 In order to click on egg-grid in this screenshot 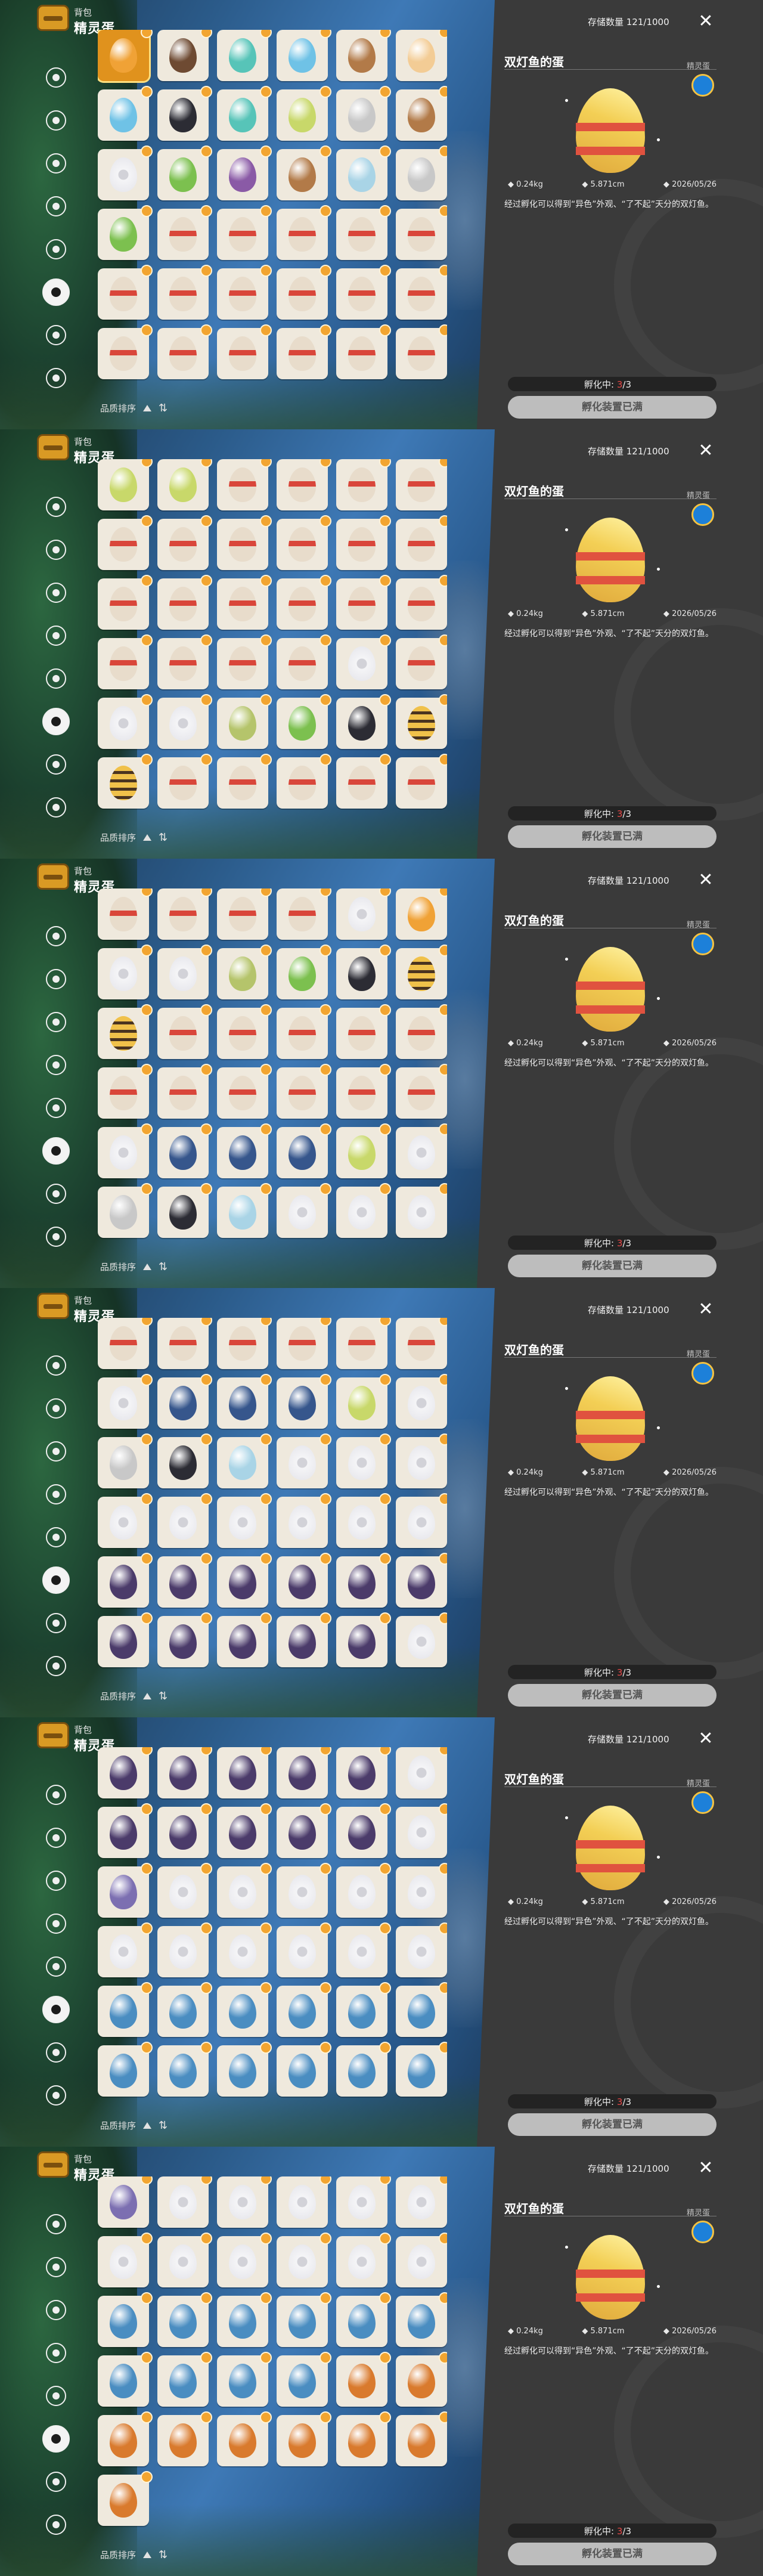, I will do `click(272, 635)`.